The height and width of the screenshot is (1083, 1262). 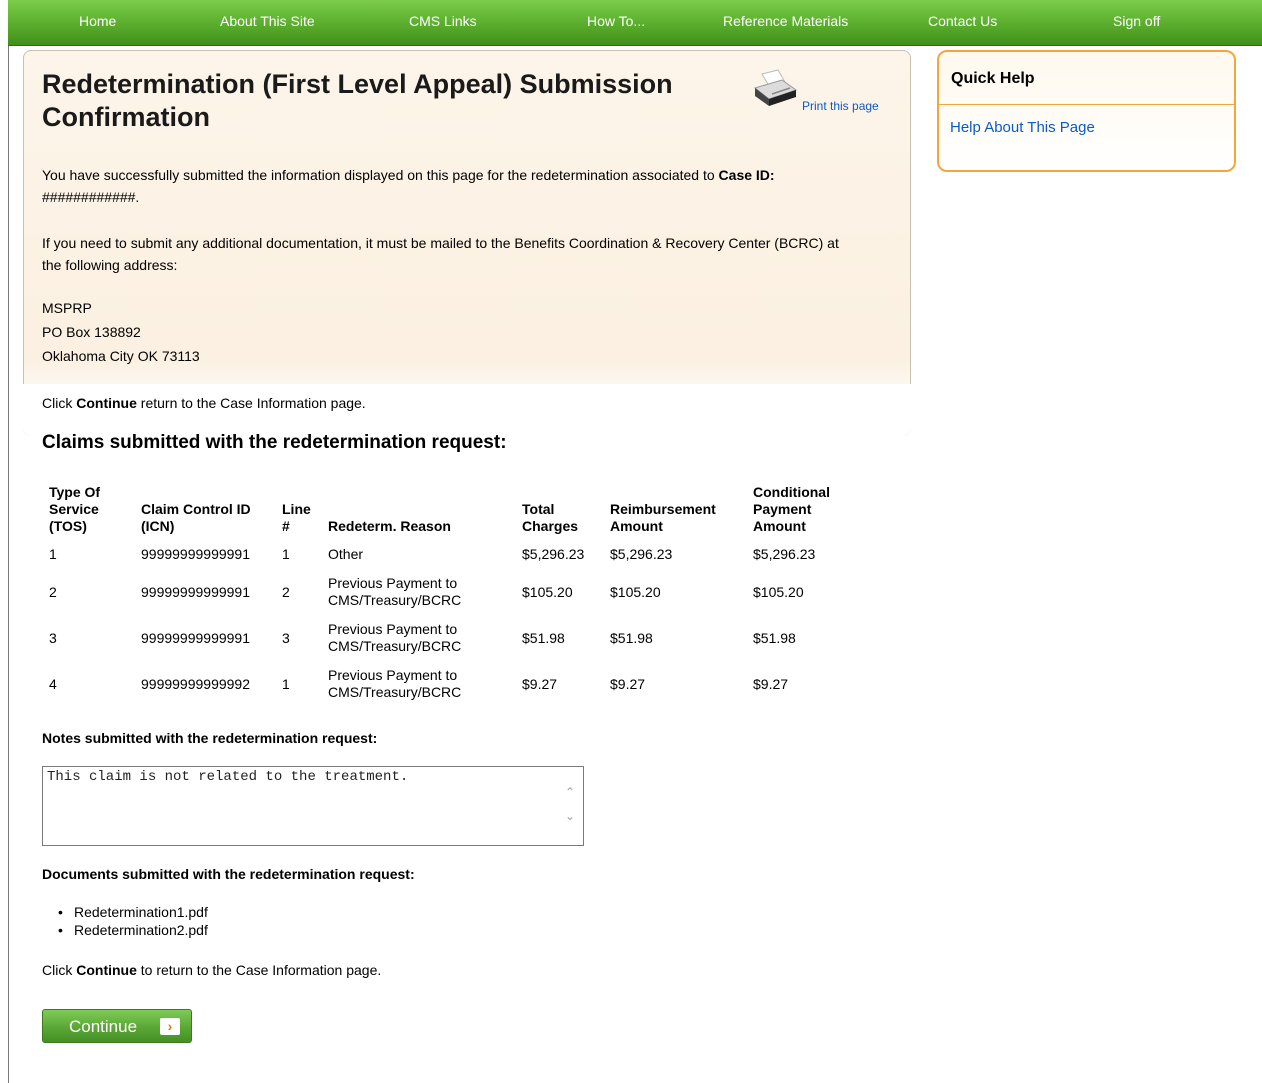 I want to click on continue-button: Continue ›, so click(x=117, y=1026).